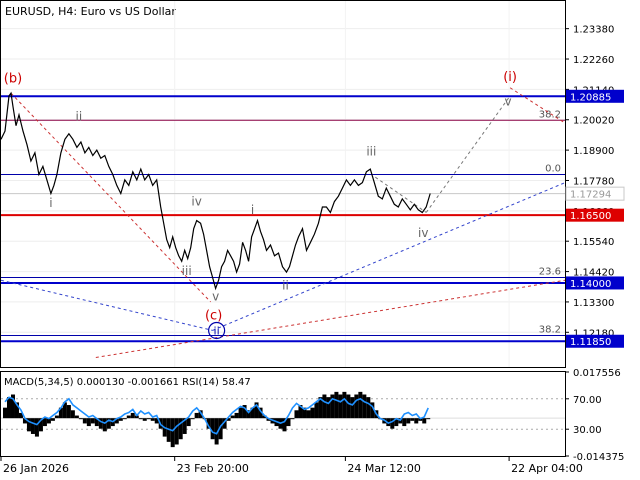 The height and width of the screenshot is (480, 640). What do you see at coordinates (36, 468) in the screenshot?
I see `time-tick-label: 26 Jan 2026` at bounding box center [36, 468].